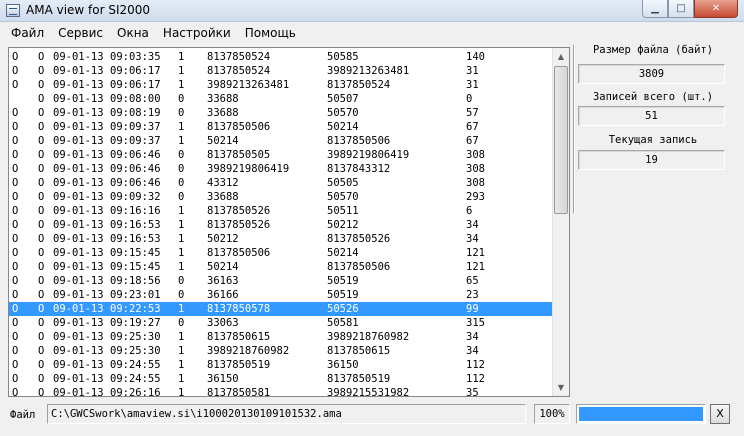 The width and height of the screenshot is (744, 436). What do you see at coordinates (248, 85) in the screenshot?
I see `cell-caller-number: 3989213263481` at bounding box center [248, 85].